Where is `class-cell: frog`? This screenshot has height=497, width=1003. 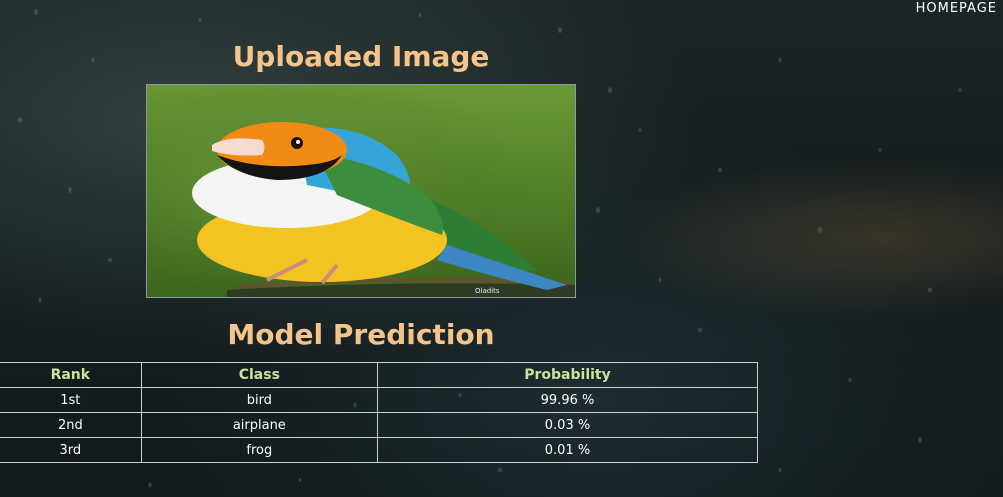
class-cell: frog is located at coordinates (259, 450).